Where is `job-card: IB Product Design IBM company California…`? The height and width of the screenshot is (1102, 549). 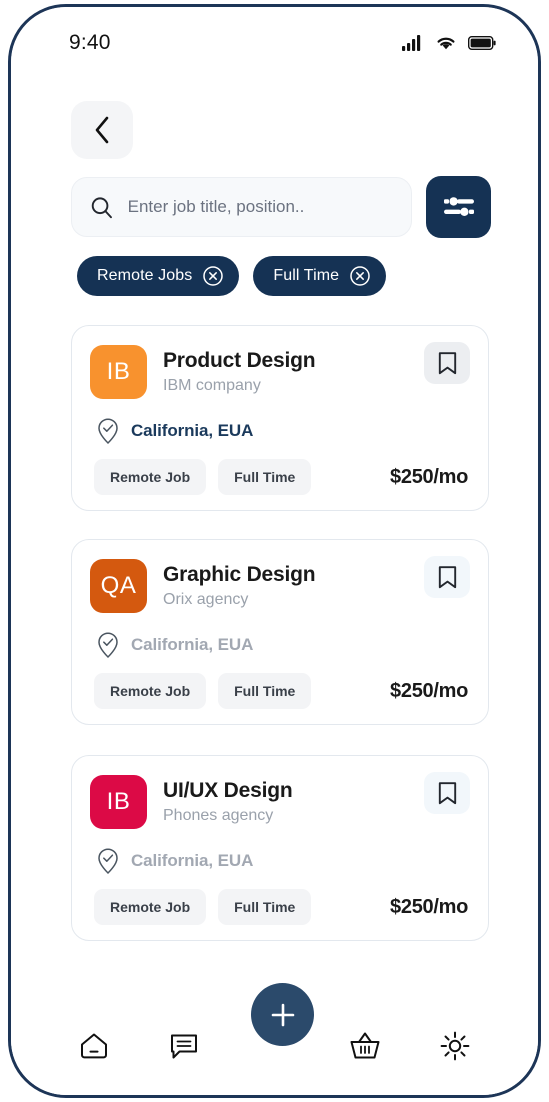
job-card: IB Product Design IBM company California… is located at coordinates (280, 418).